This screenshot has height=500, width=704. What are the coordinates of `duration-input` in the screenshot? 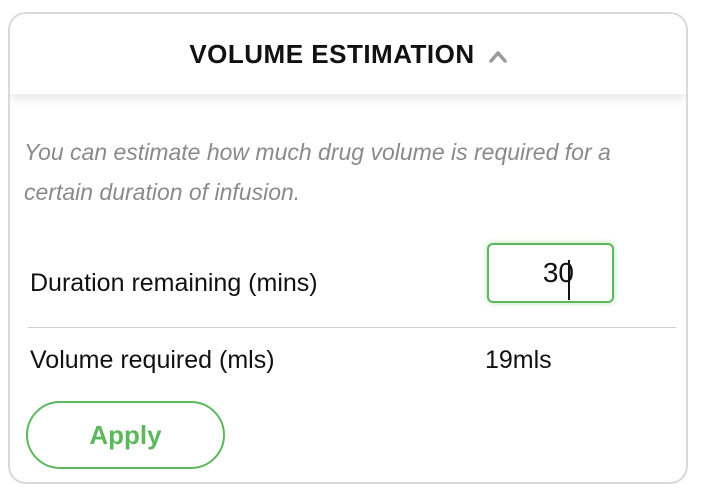 It's located at (550, 273).